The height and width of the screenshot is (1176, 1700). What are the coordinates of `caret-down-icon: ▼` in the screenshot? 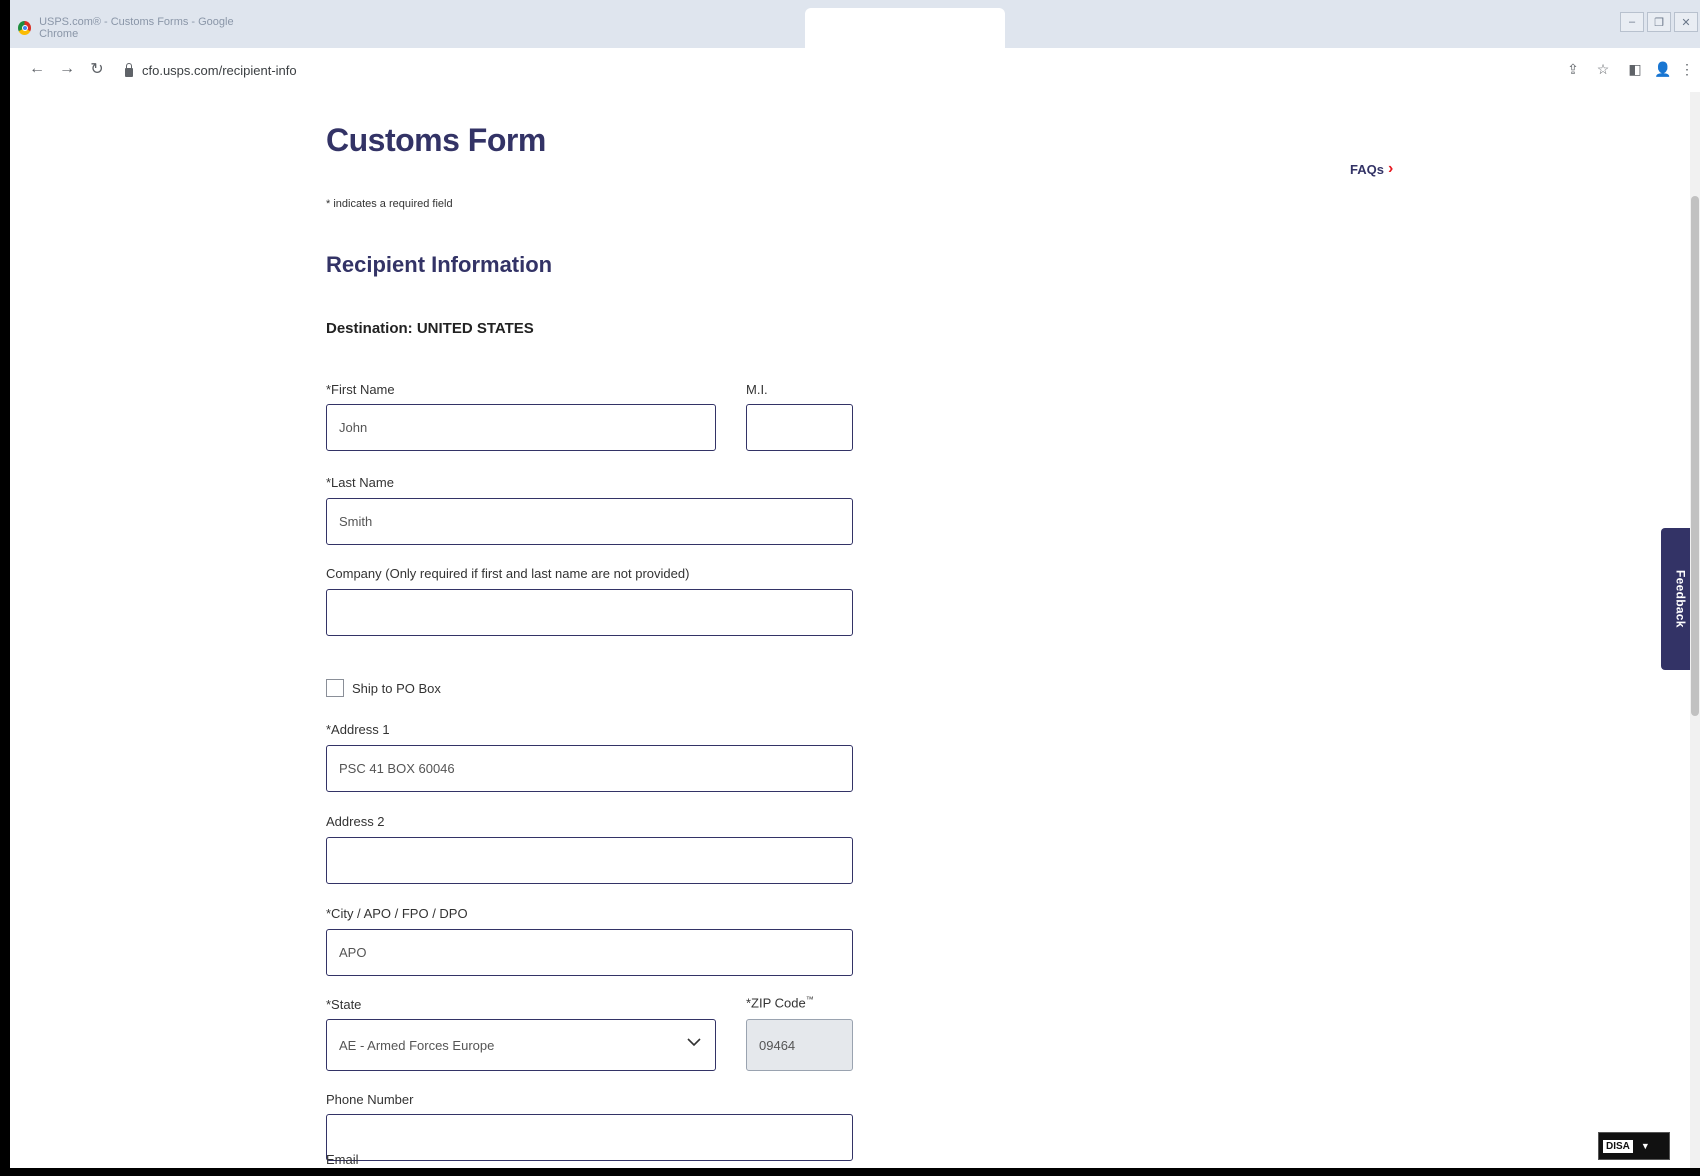 It's located at (1645, 1146).